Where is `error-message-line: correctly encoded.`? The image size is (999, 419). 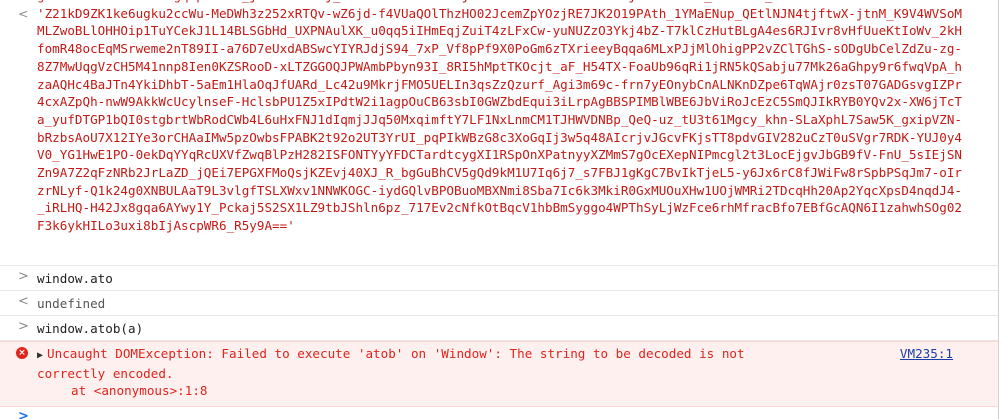 error-message-line: correctly encoded. is located at coordinates (105, 373).